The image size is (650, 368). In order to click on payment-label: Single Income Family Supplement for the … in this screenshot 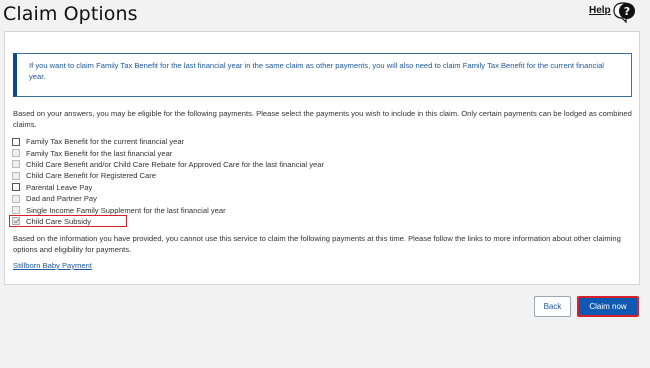, I will do `click(126, 210)`.